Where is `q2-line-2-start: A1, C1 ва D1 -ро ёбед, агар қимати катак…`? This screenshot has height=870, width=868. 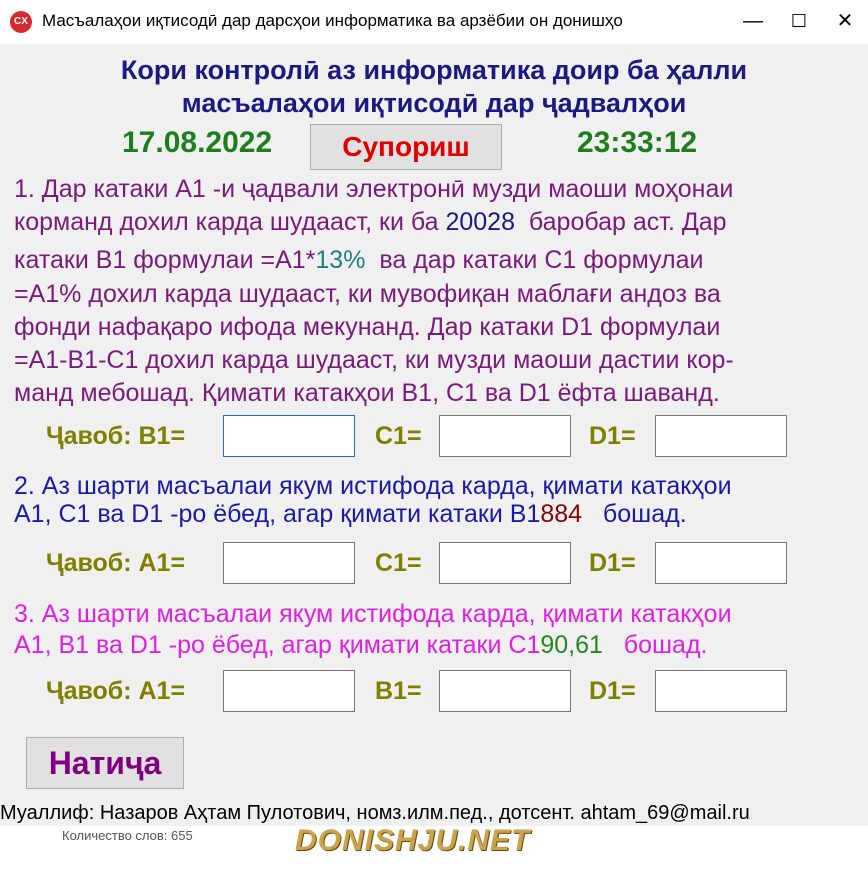 q2-line-2-start: A1, C1 ва D1 -ро ёбед, агар қимати катак… is located at coordinates (277, 514).